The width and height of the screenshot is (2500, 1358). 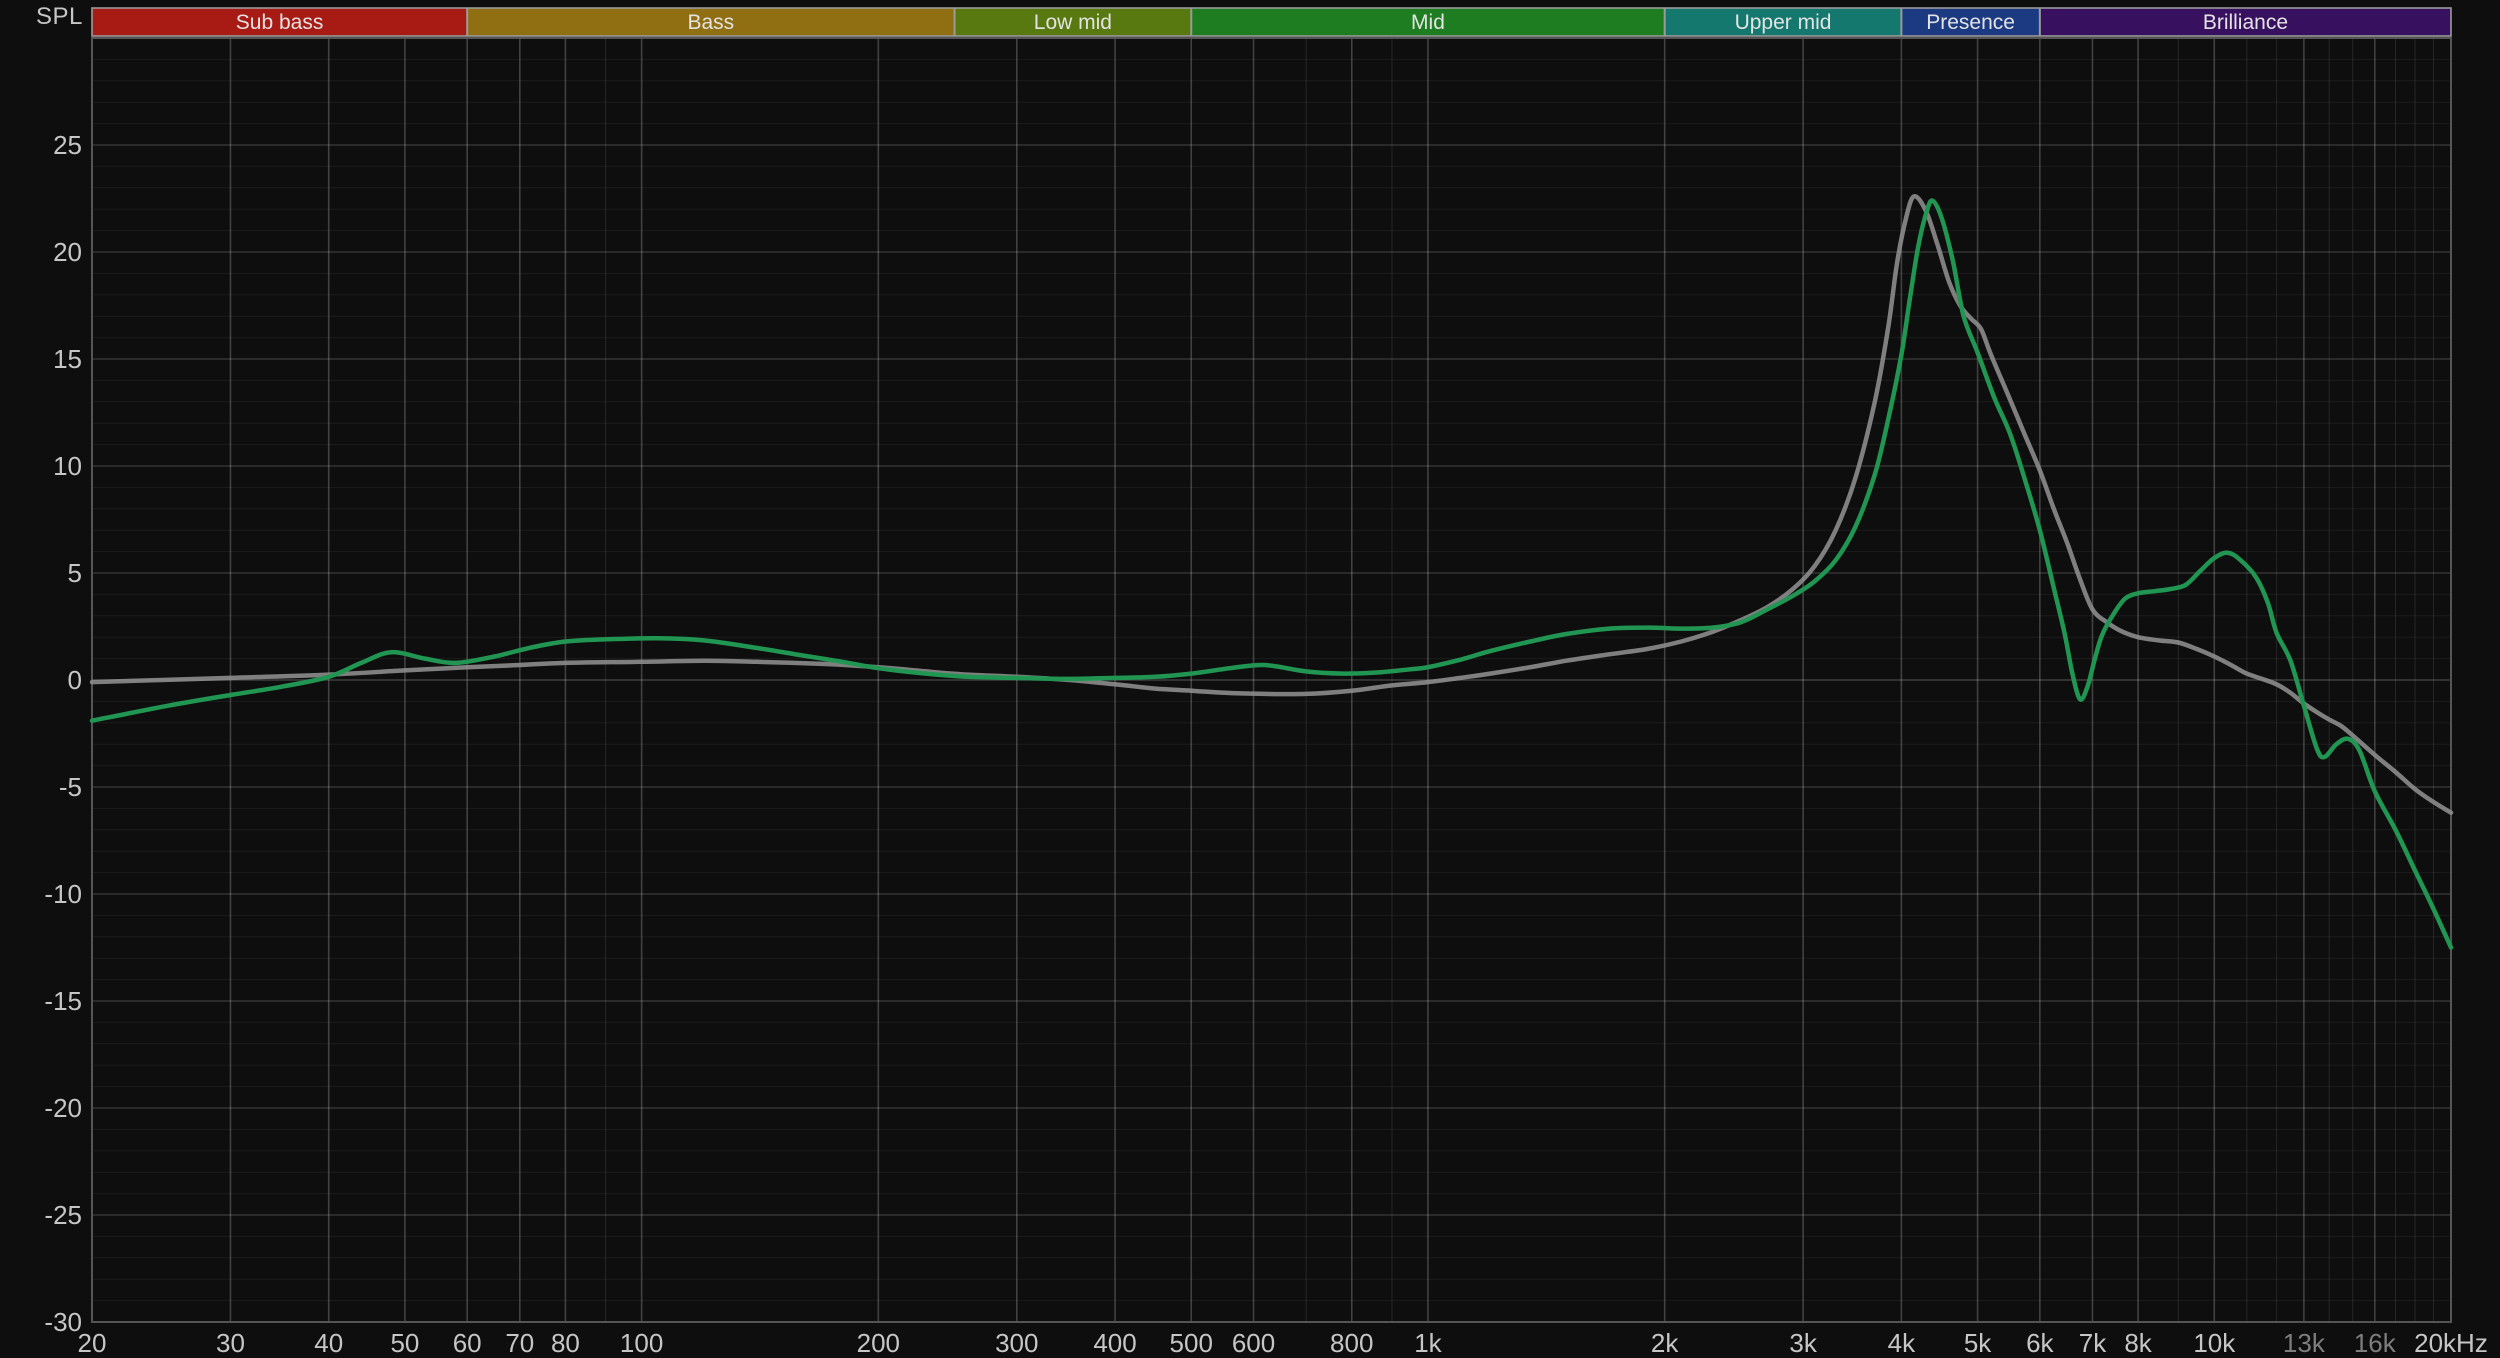 I want to click on x-tick-label: 80, so click(x=565, y=1343).